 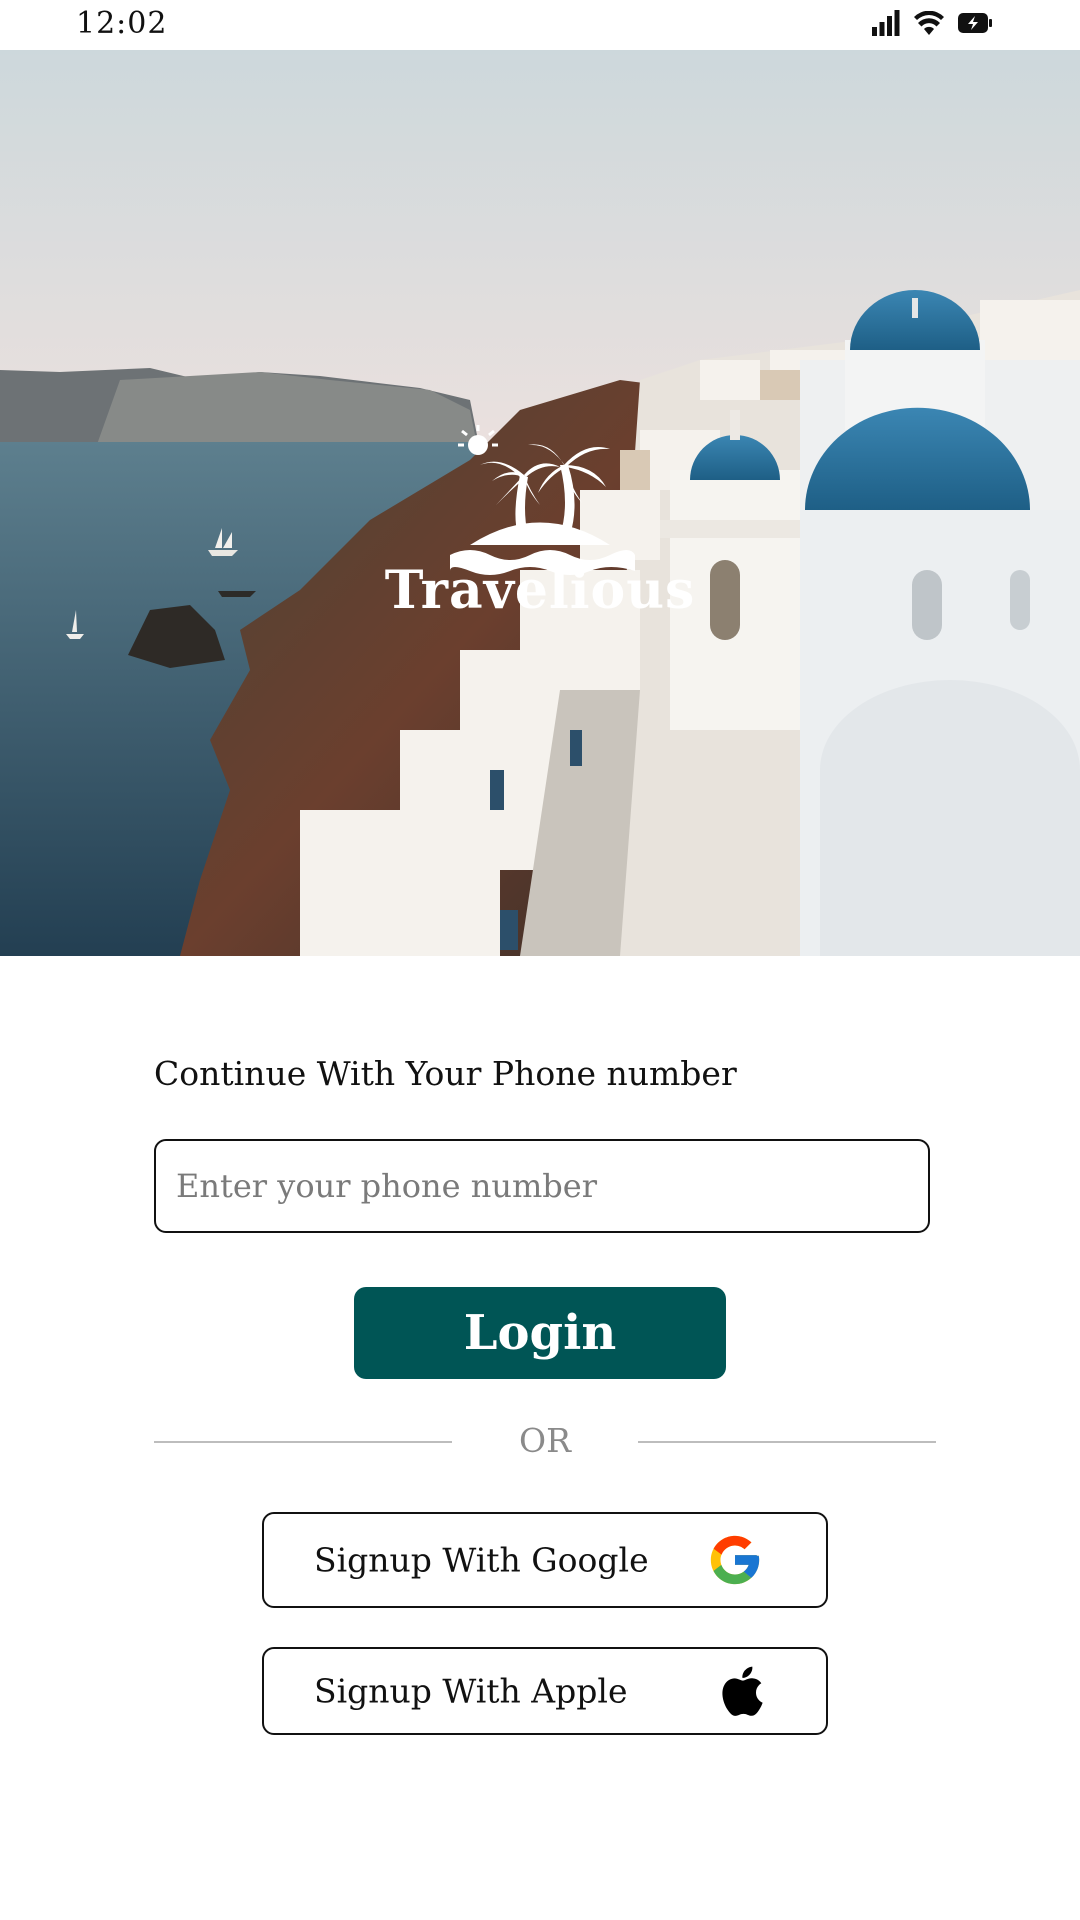 What do you see at coordinates (545, 1440) in the screenshot?
I see `divider-or: OR` at bounding box center [545, 1440].